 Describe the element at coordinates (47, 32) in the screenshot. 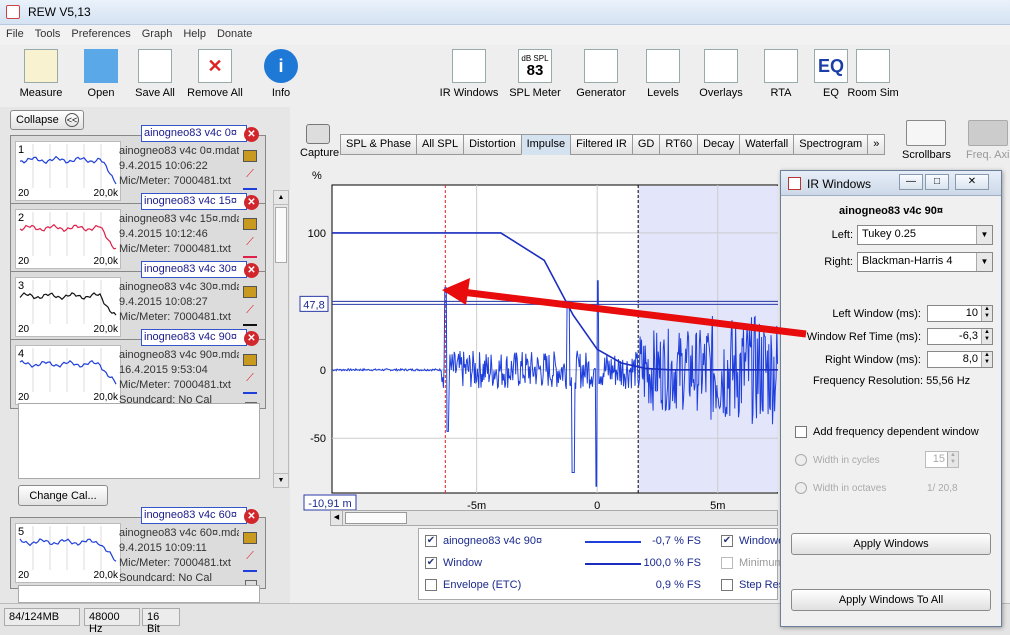

I see `menu-tools: Tools` at that location.